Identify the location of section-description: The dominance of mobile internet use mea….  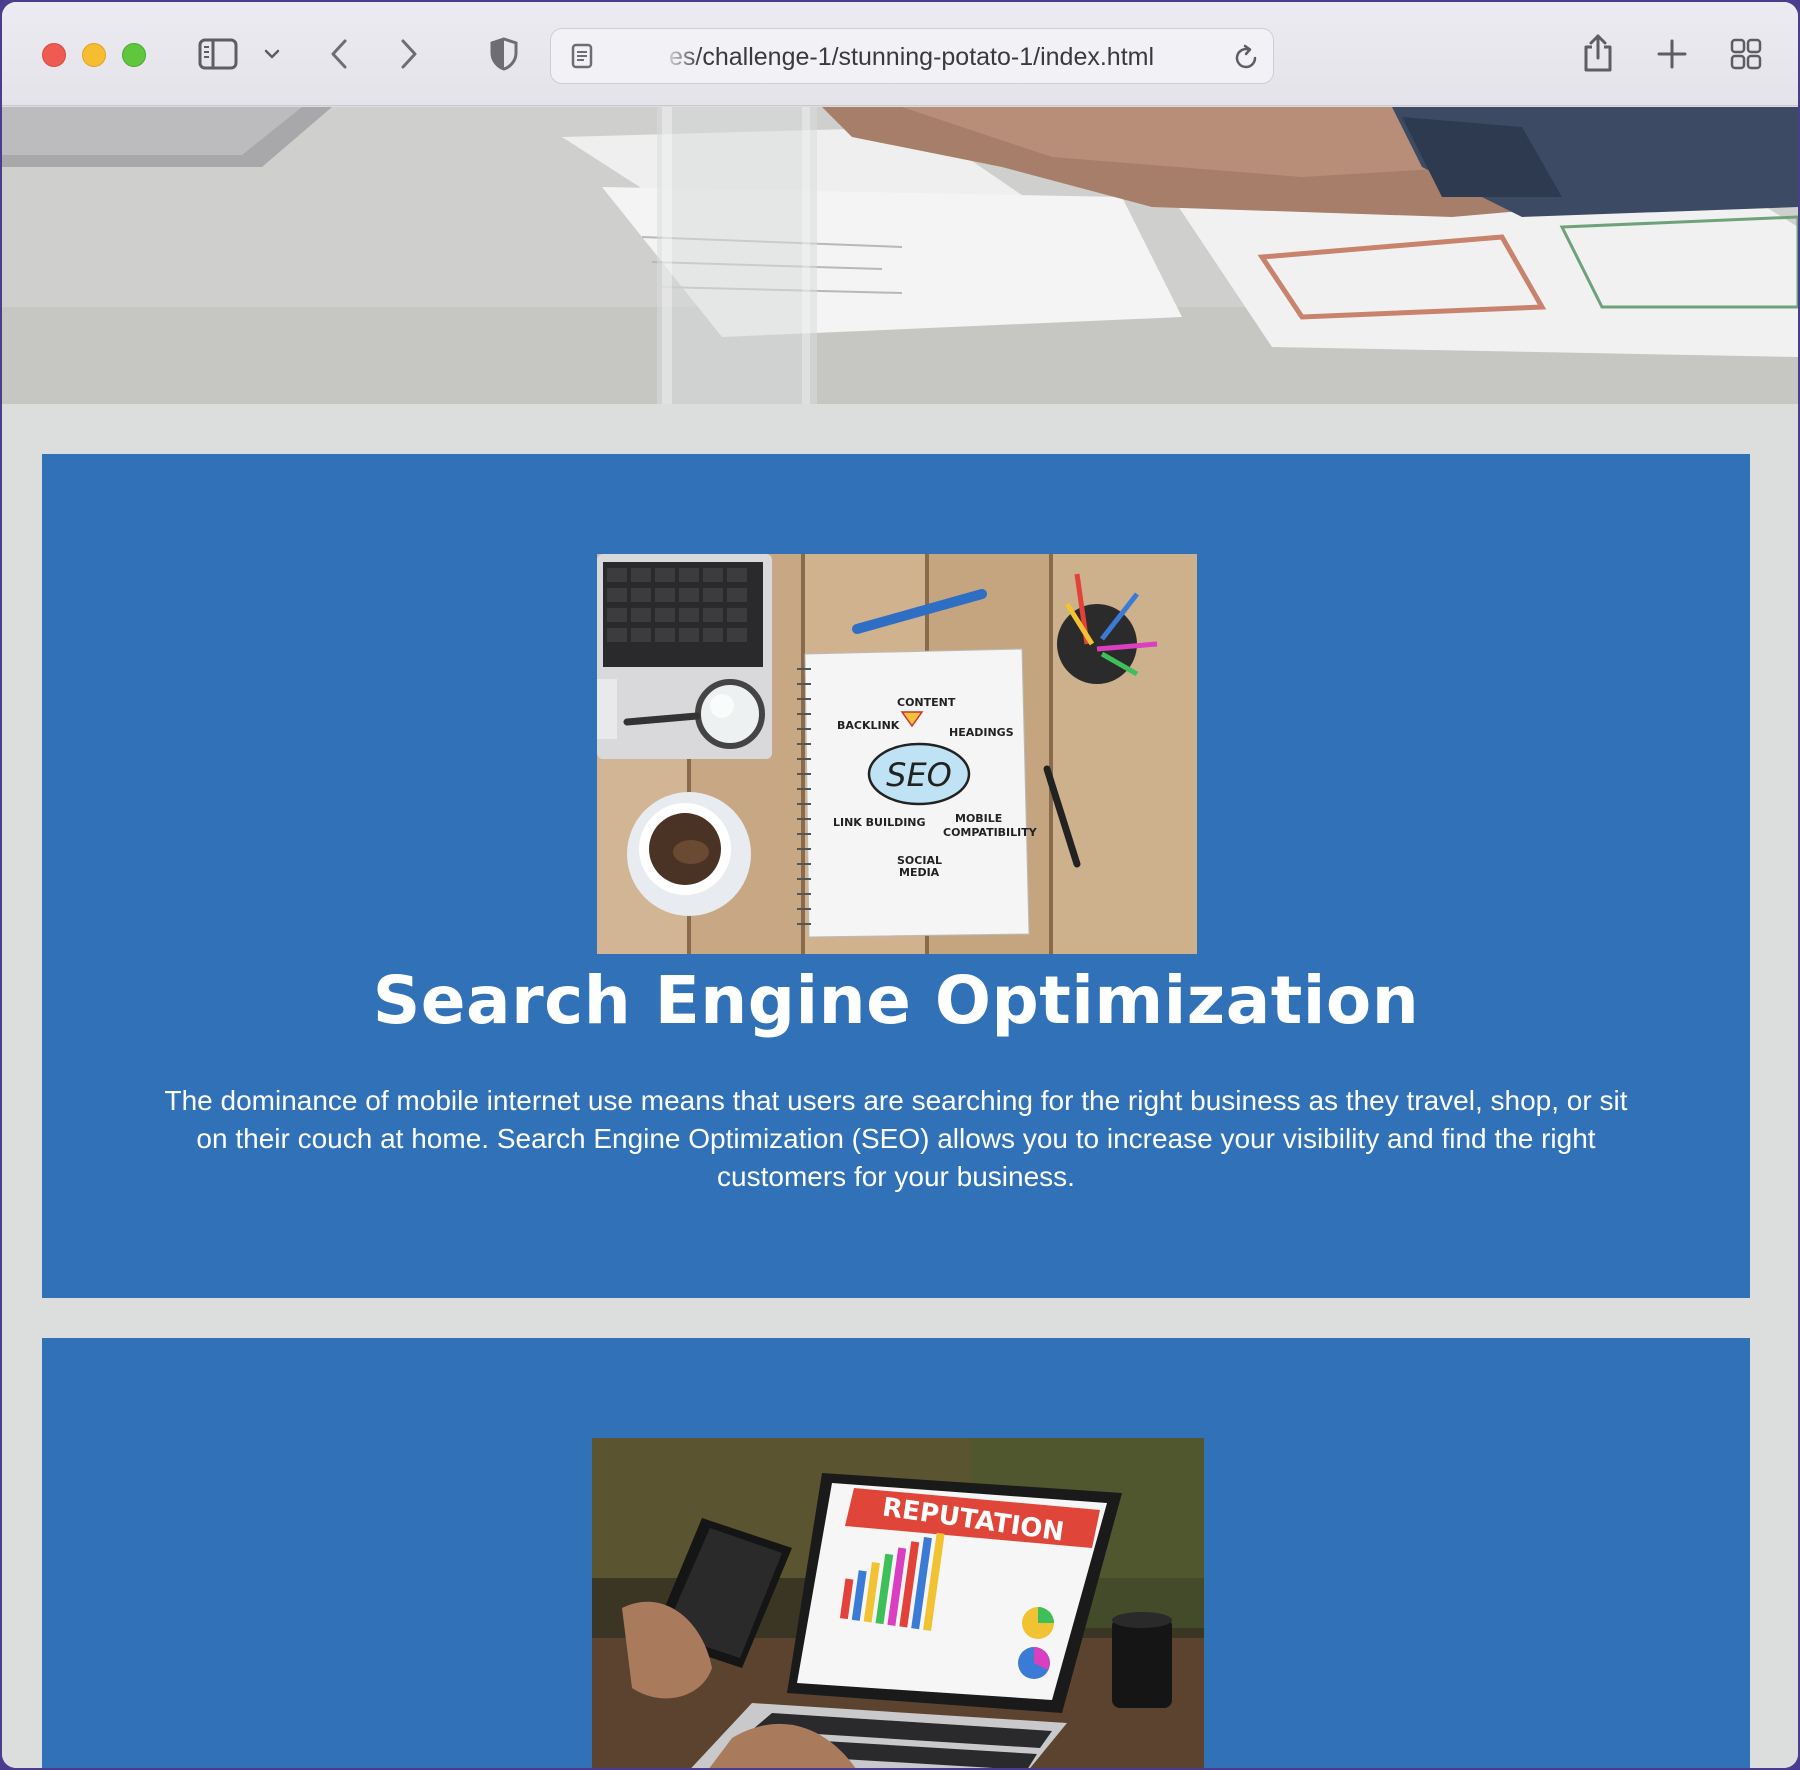
(896, 1138).